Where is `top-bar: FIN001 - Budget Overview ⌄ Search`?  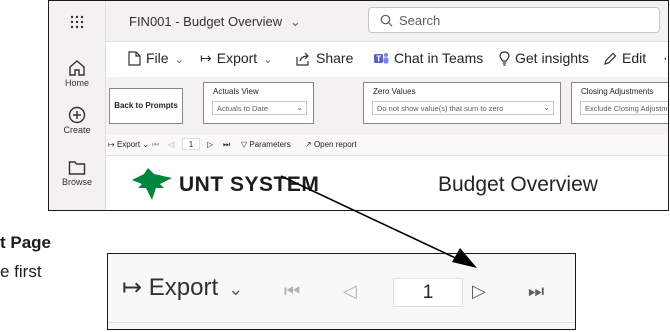 top-bar: FIN001 - Budget Overview ⌄ Search is located at coordinates (387, 21).